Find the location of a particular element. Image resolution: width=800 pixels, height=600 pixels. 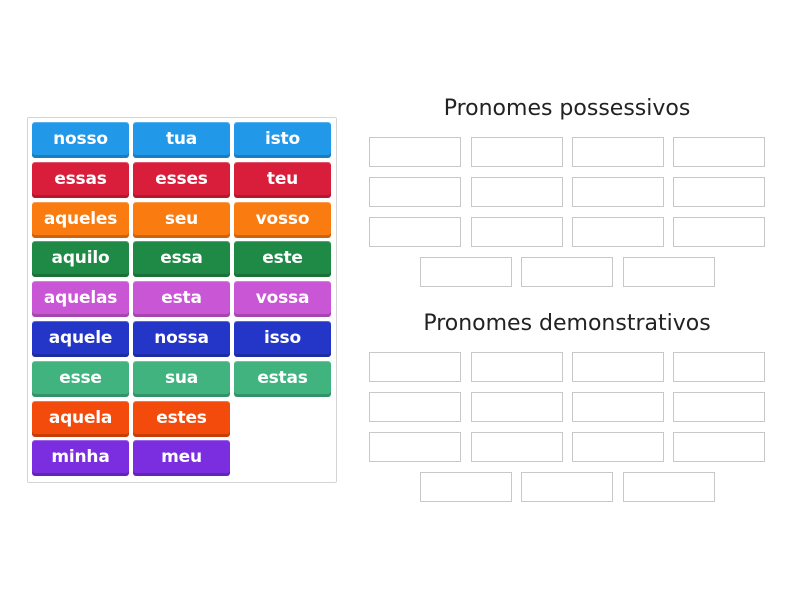

word-tile: aquele is located at coordinates (80, 339).